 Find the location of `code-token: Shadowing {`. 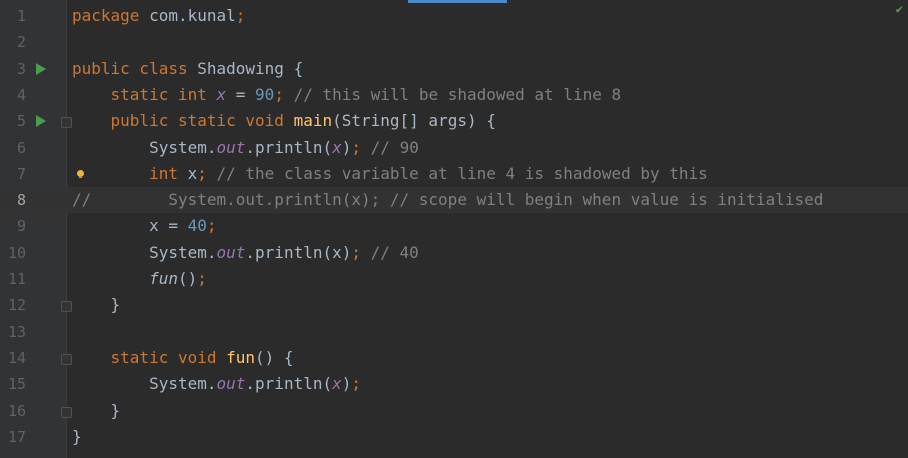

code-token: Shadowing { is located at coordinates (250, 68).